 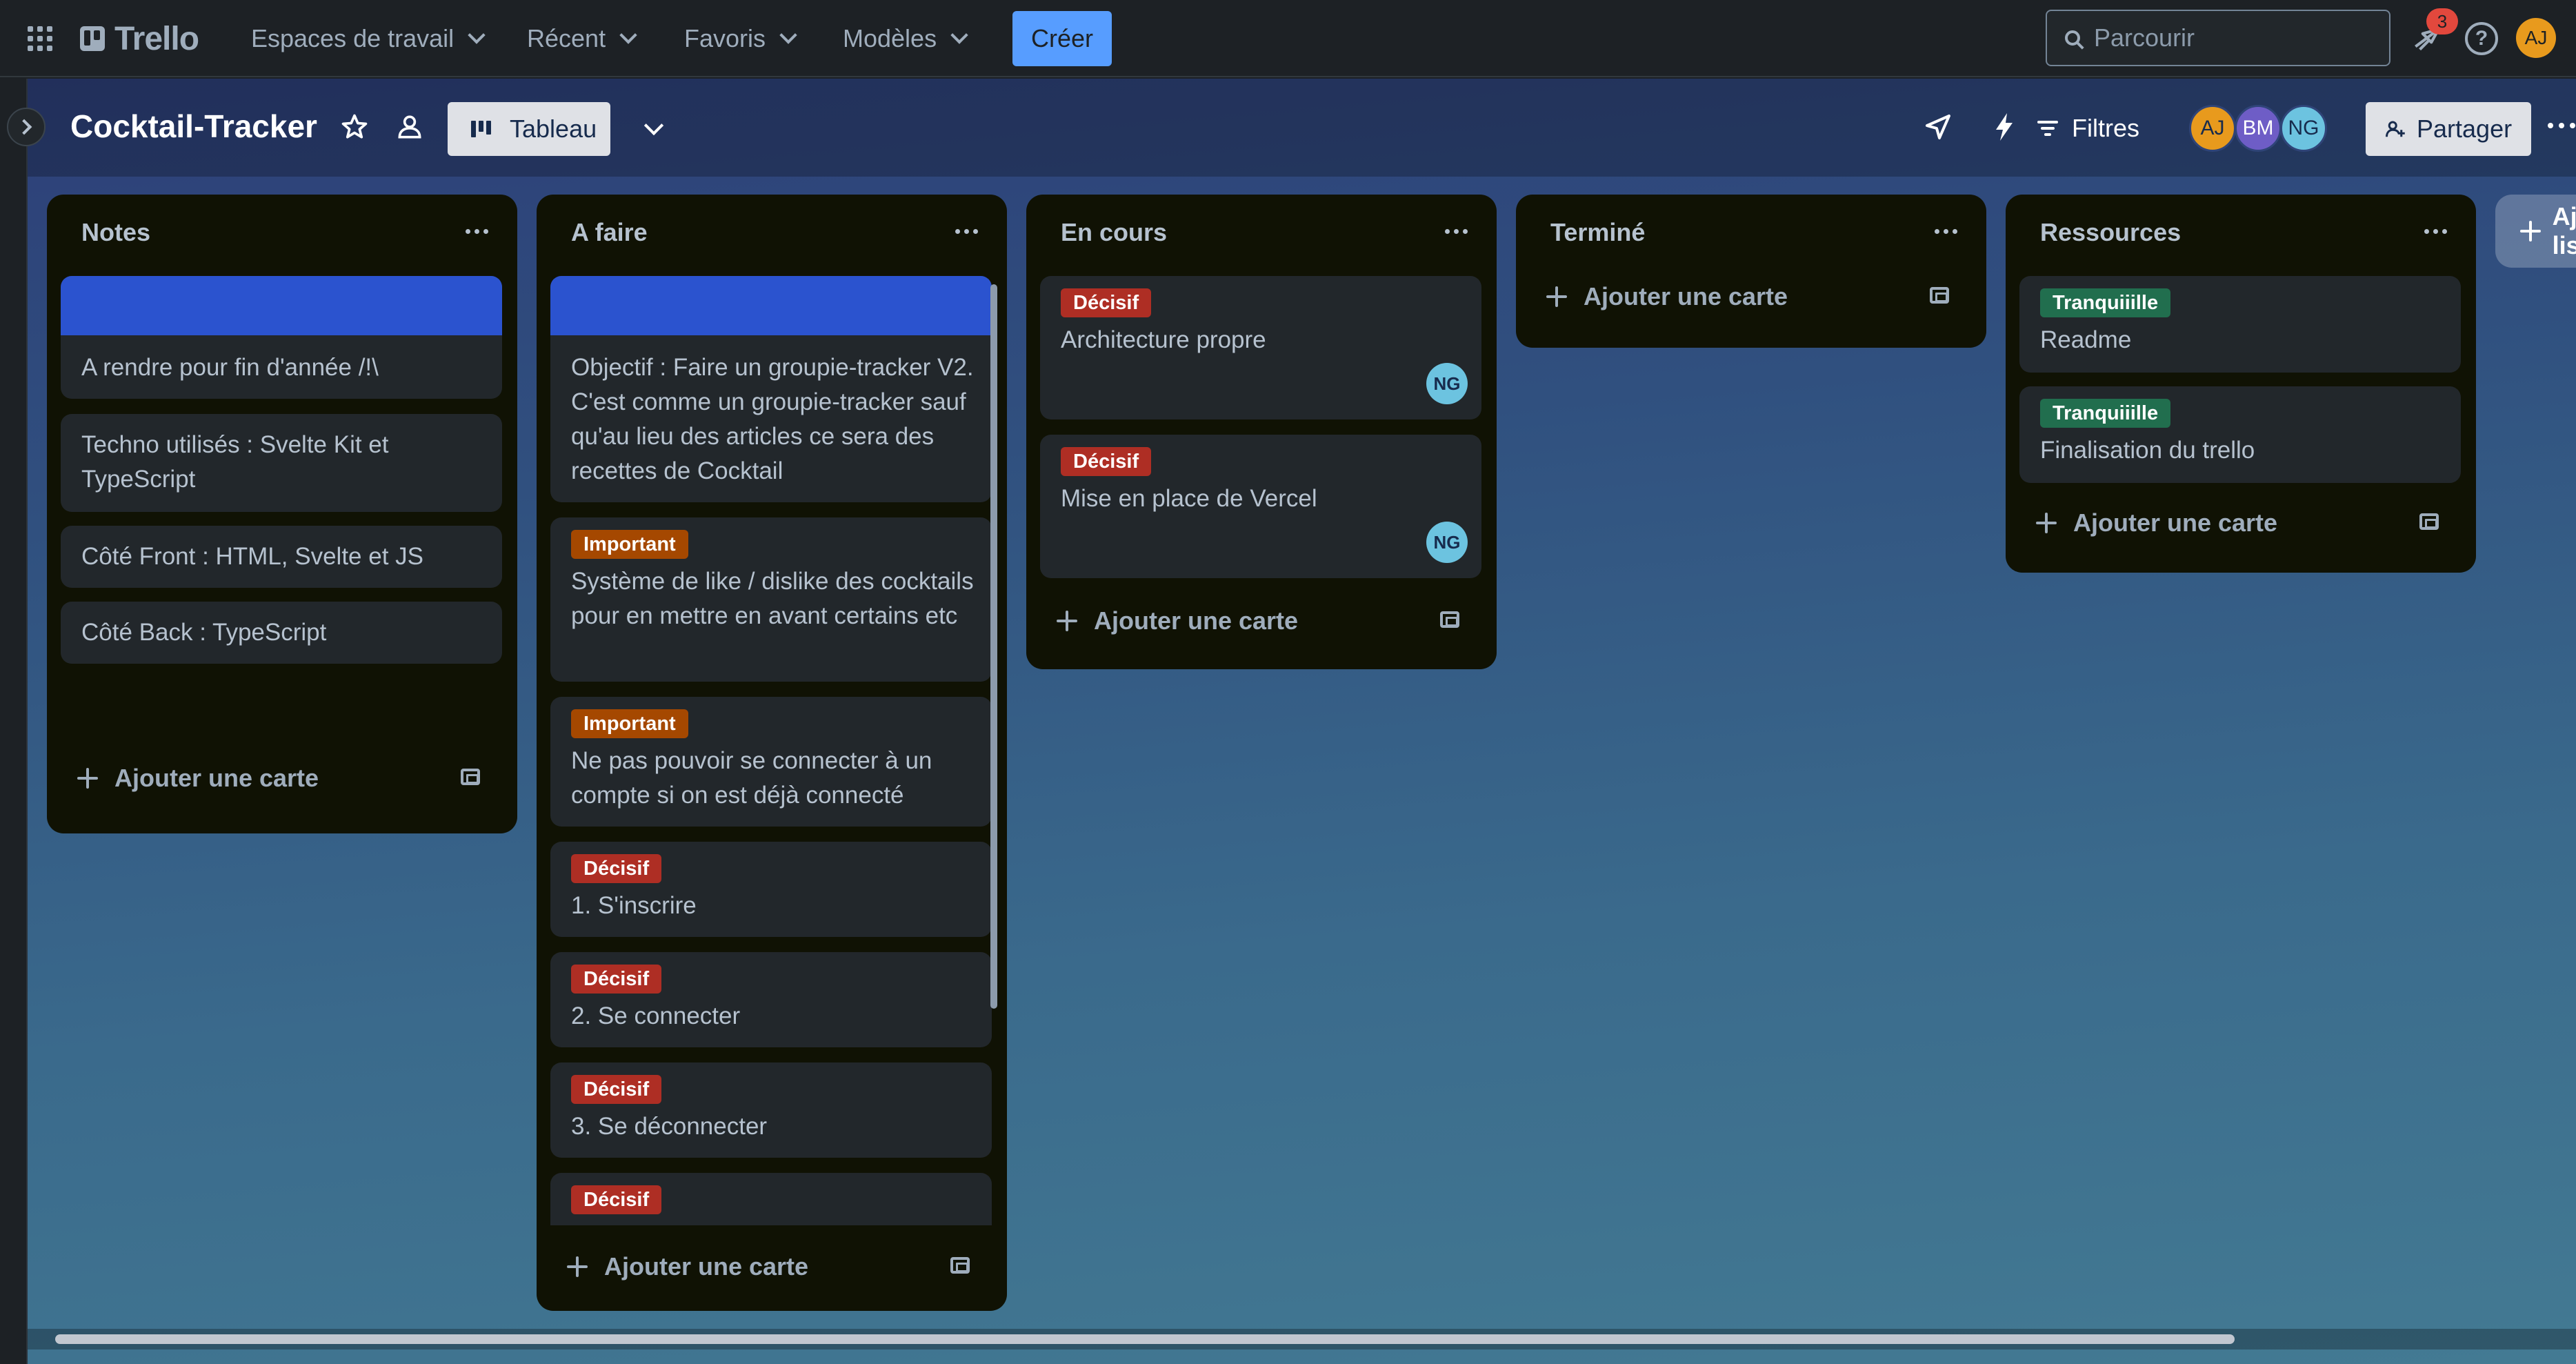 I want to click on card: Tranquiiille Readme, so click(x=2240, y=324).